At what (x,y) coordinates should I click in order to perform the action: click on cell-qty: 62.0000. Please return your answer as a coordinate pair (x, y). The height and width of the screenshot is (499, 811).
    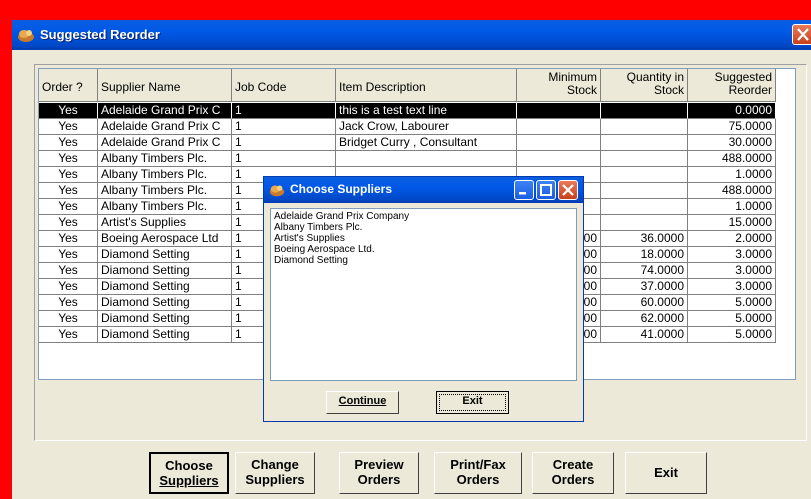
    Looking at the image, I should click on (644, 319).